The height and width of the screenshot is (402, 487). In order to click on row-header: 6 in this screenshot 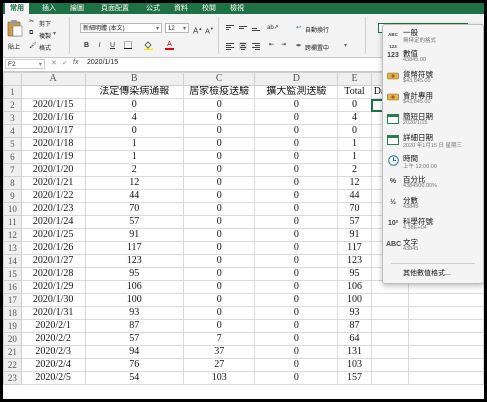, I will do `click(12, 157)`.